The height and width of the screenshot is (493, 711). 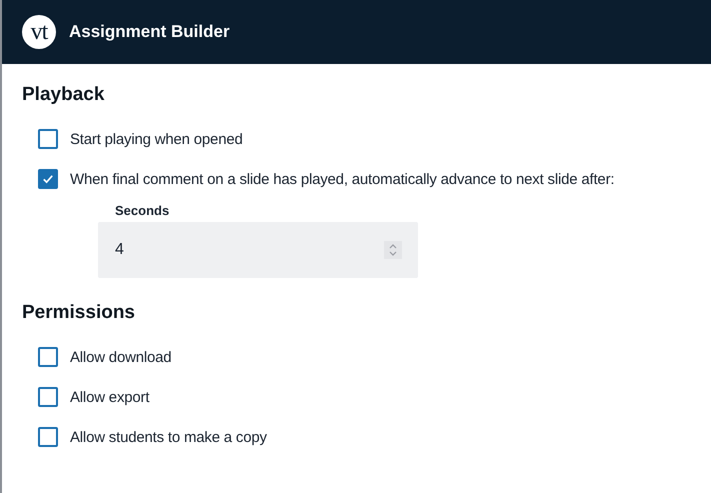 I want to click on checkbox-label: Allow download, so click(x=121, y=357).